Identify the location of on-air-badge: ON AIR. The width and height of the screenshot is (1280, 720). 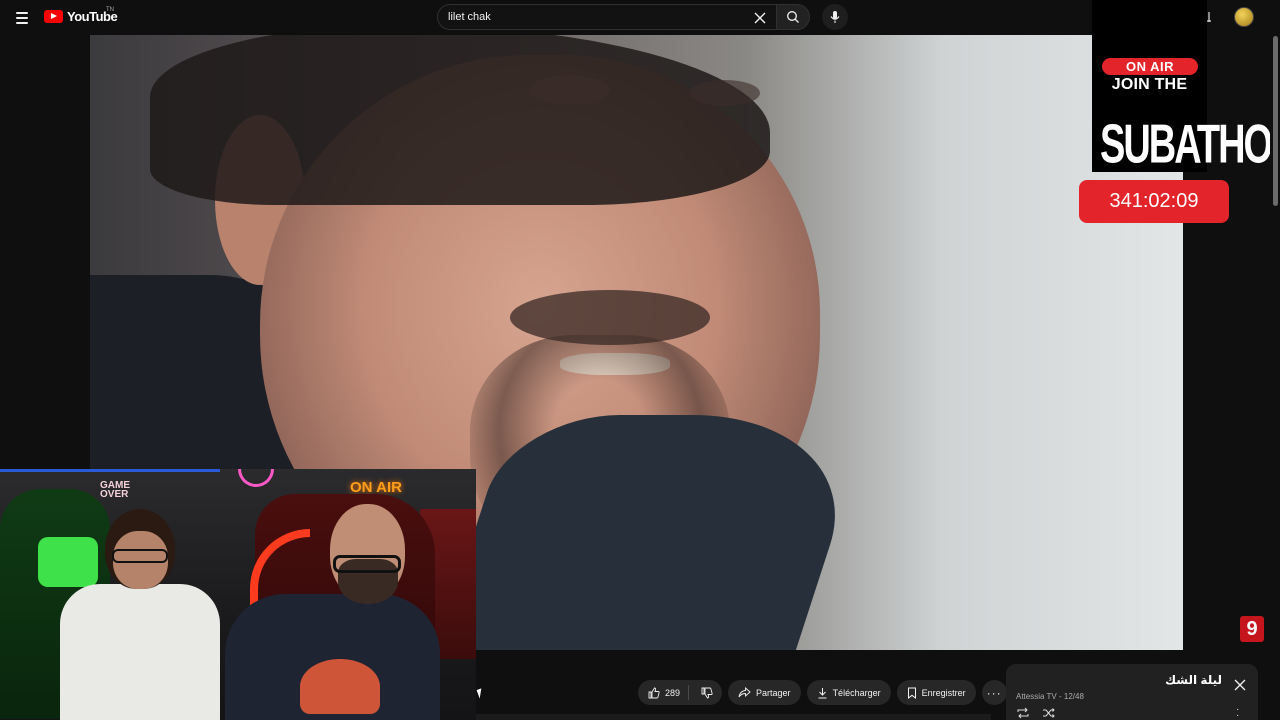
(1150, 66).